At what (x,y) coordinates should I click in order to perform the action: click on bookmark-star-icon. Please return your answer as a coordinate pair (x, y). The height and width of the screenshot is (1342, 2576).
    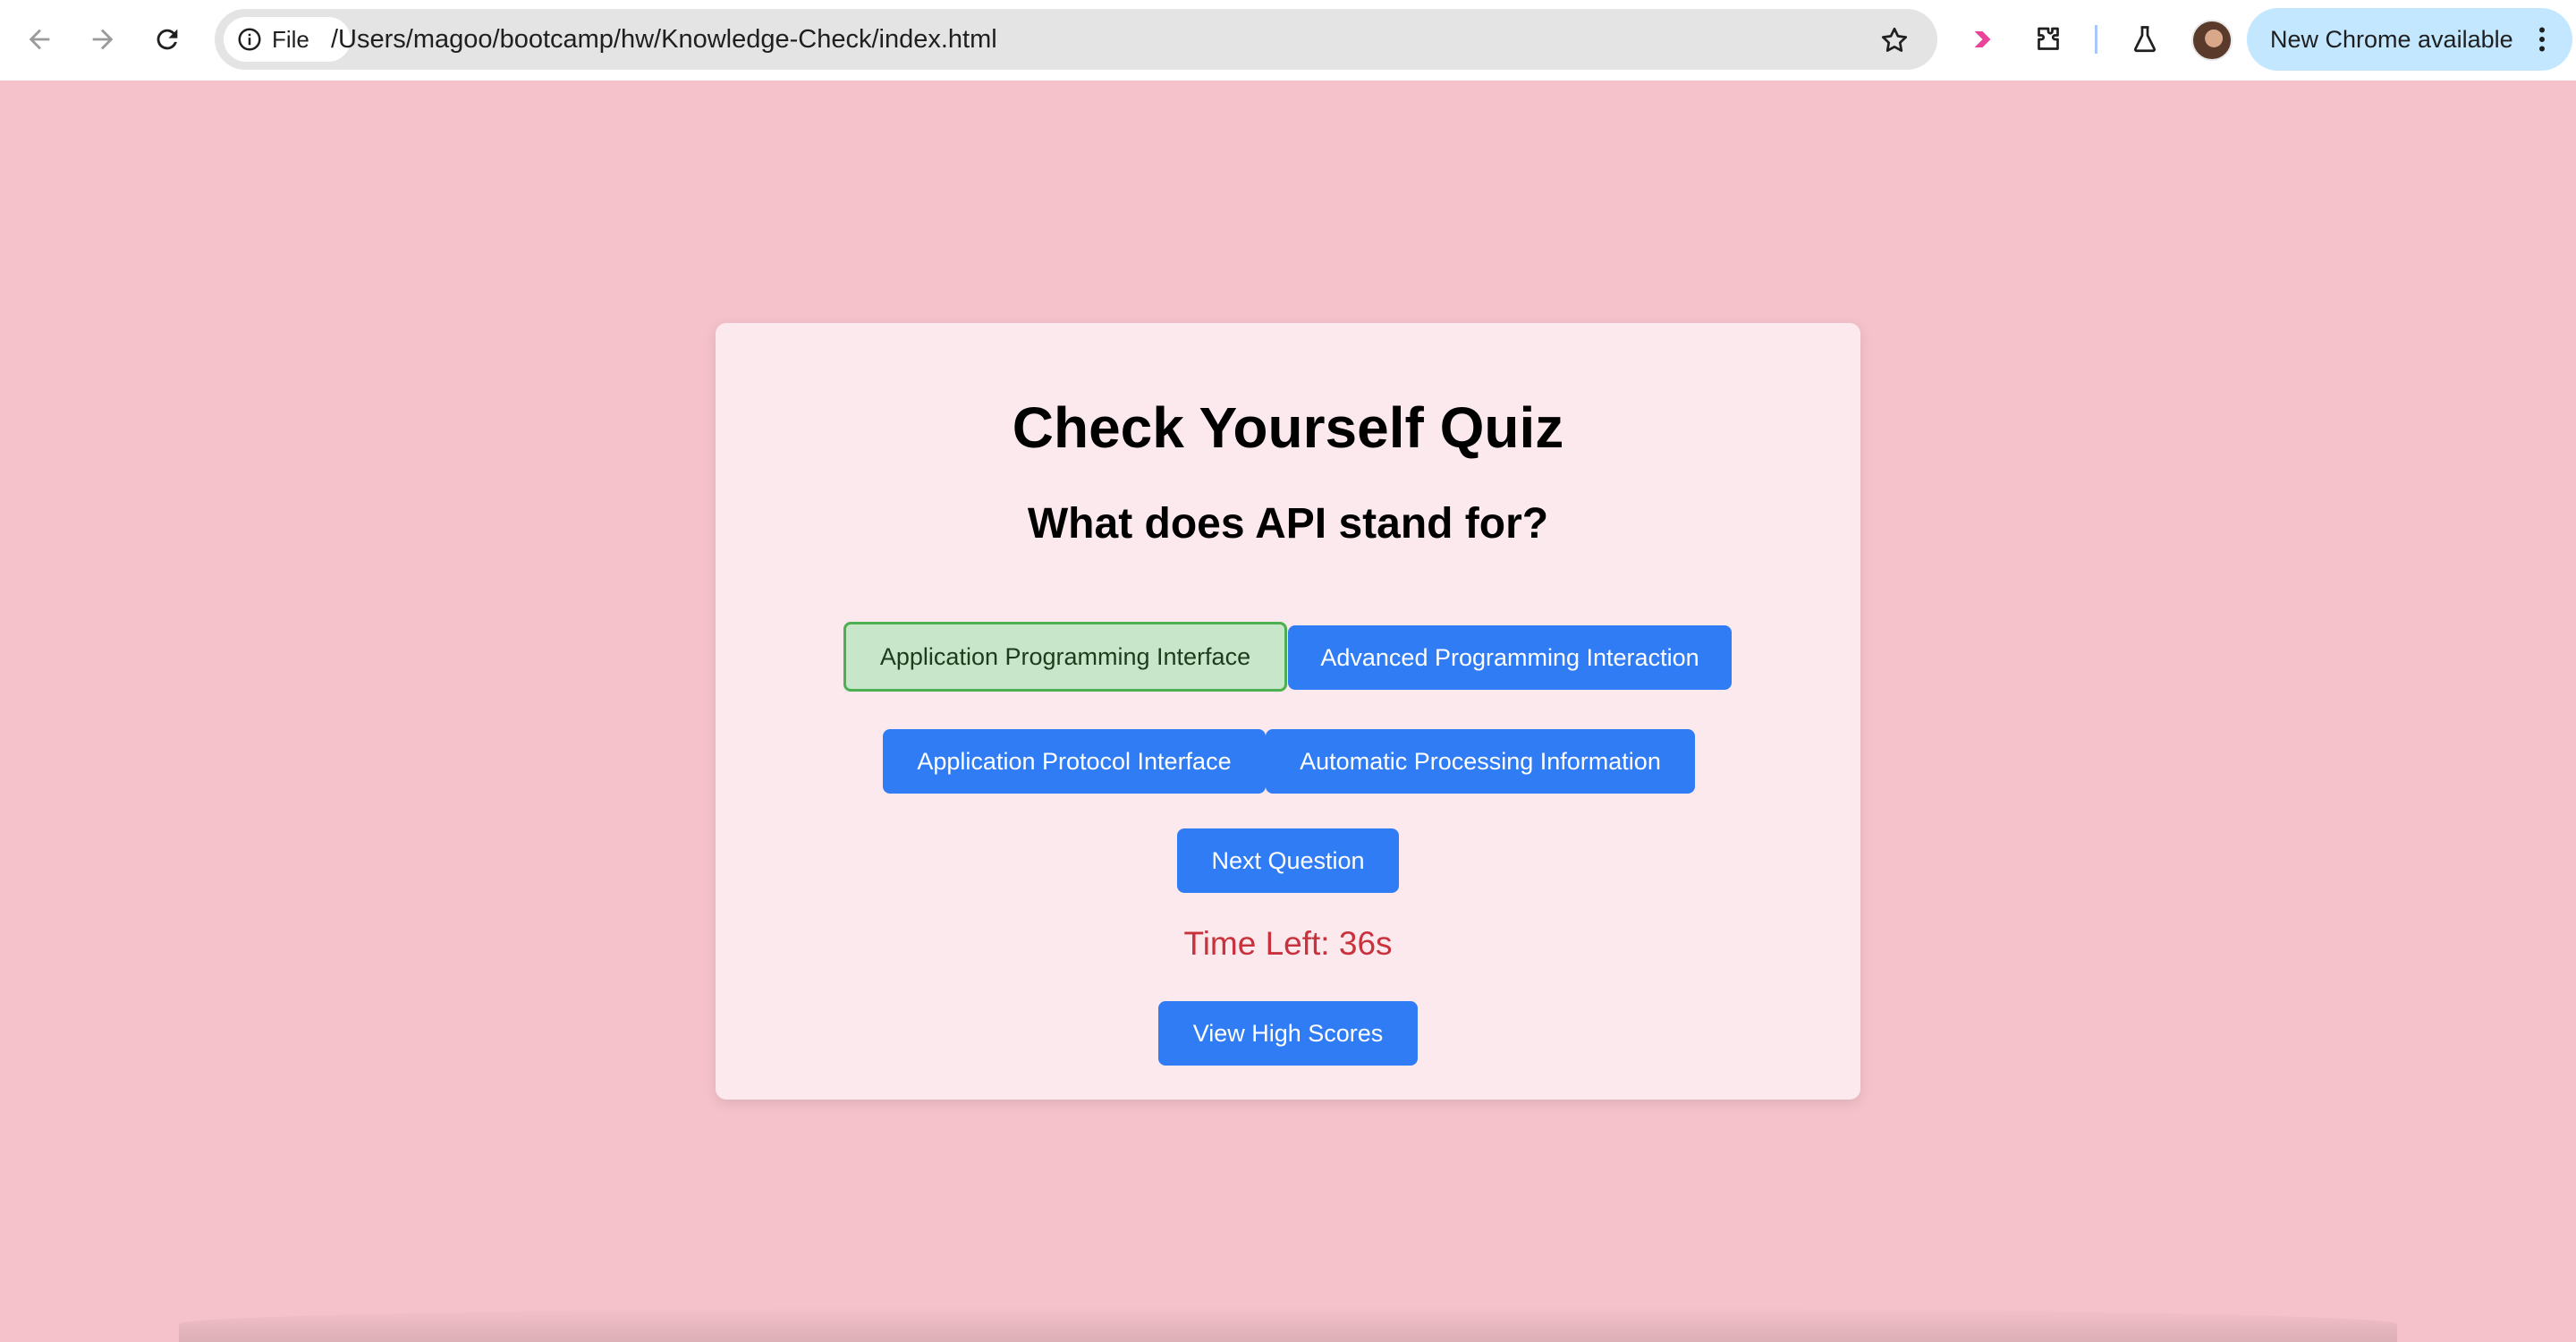
    Looking at the image, I should click on (1894, 40).